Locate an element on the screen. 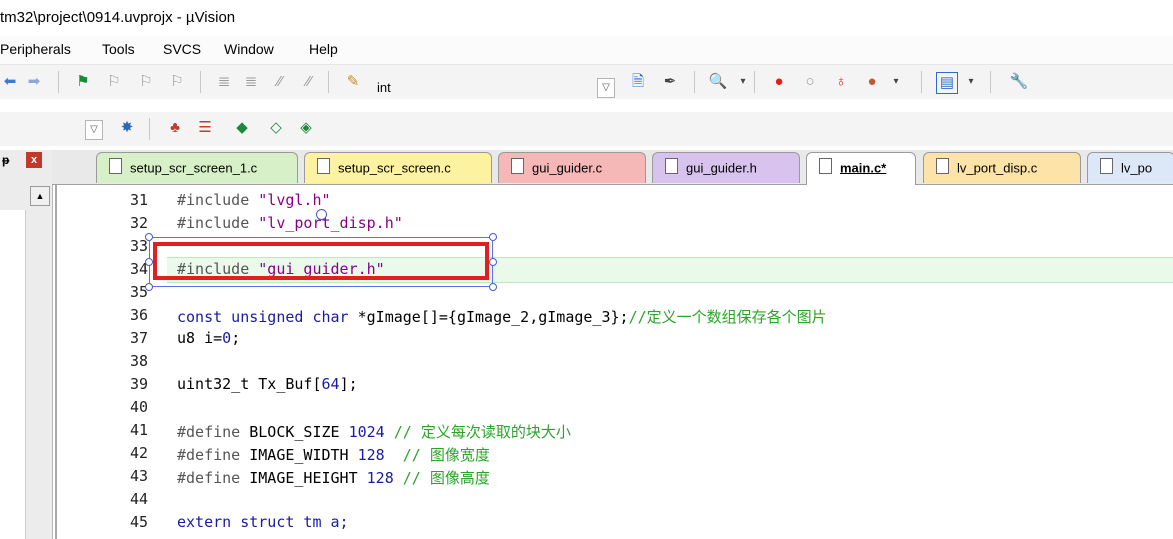 This screenshot has height=539, width=1173. code-line: #define IMAGE_HEIGHT 128 // 图像高度 is located at coordinates (333, 477).